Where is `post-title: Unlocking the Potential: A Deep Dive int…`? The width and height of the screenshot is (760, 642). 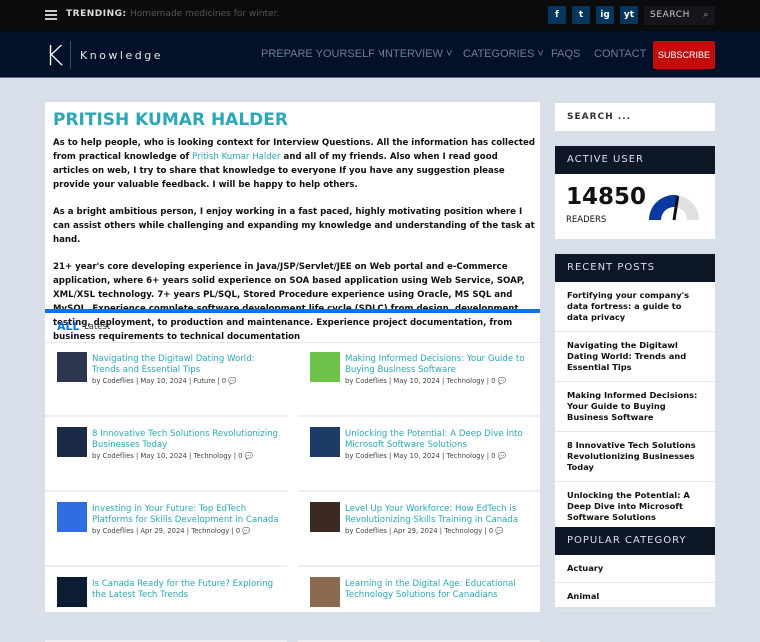 post-title: Unlocking the Potential: A Deep Dive int… is located at coordinates (440, 440).